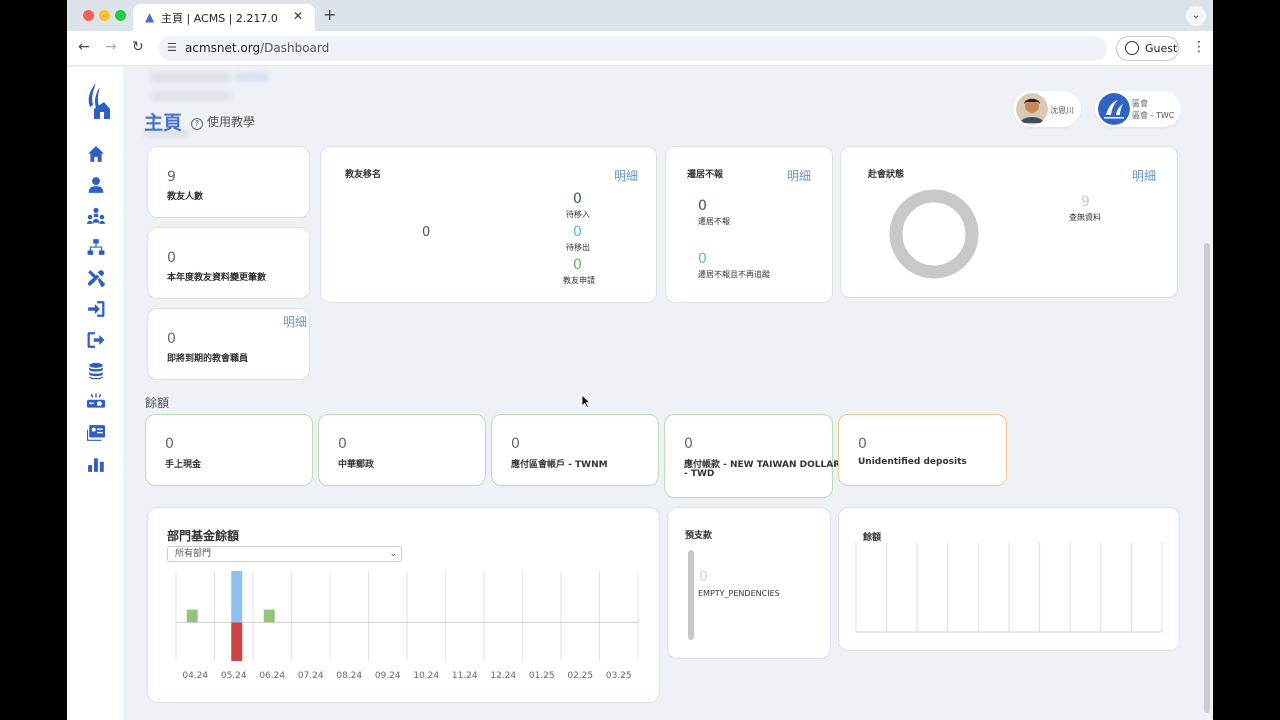 This screenshot has height=720, width=1280. I want to click on donut-ring, so click(934, 234).